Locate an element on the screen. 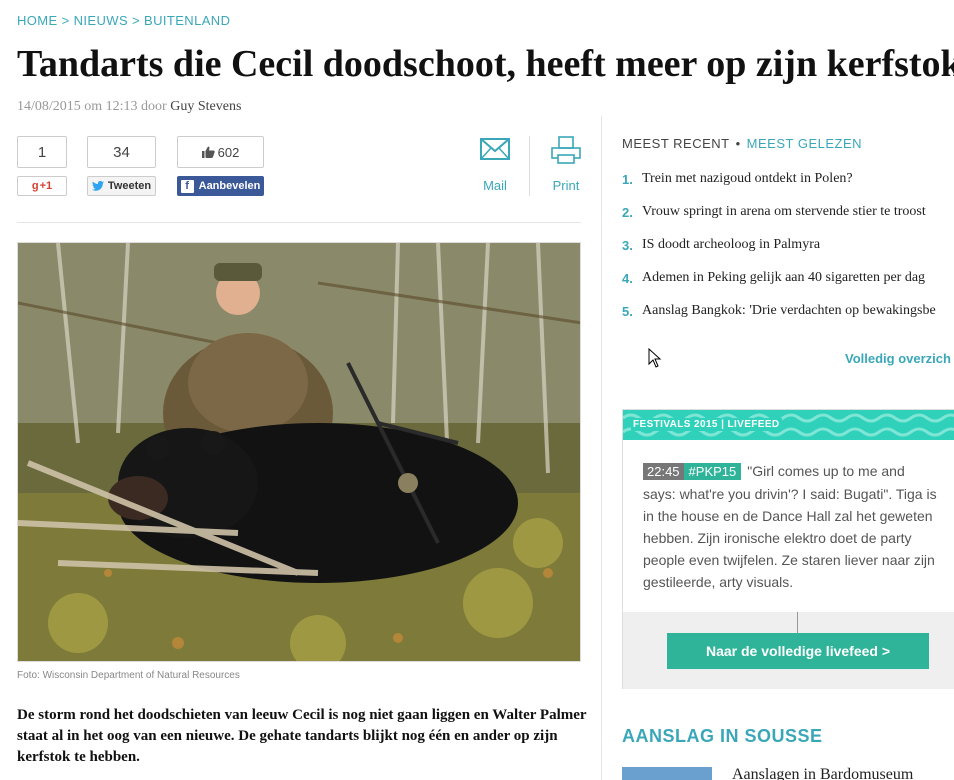 Image resolution: width=954 pixels, height=780 pixels. tab-meest-gelezen: MEEST GELEZEN is located at coordinates (804, 143).